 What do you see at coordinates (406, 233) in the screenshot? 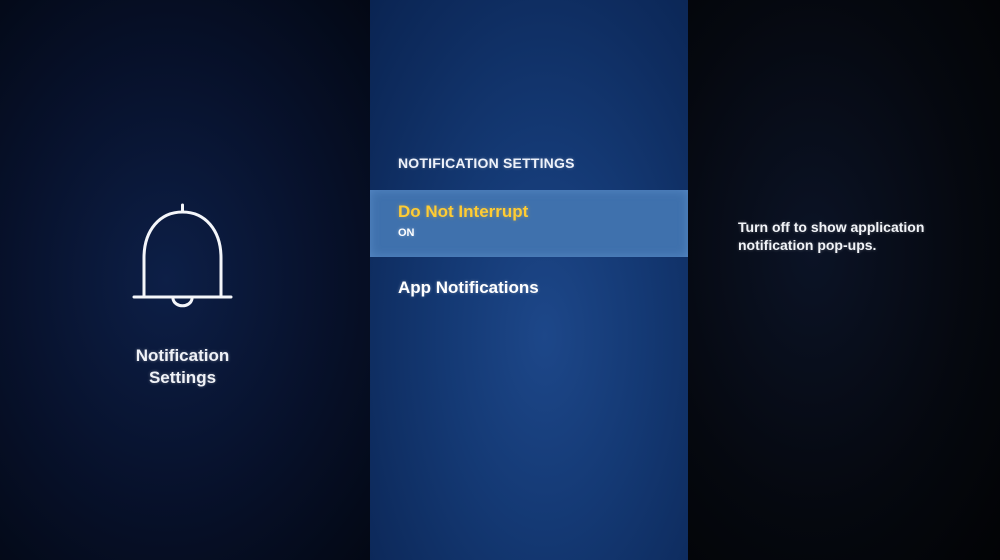
I see `menu-item-value: ON` at bounding box center [406, 233].